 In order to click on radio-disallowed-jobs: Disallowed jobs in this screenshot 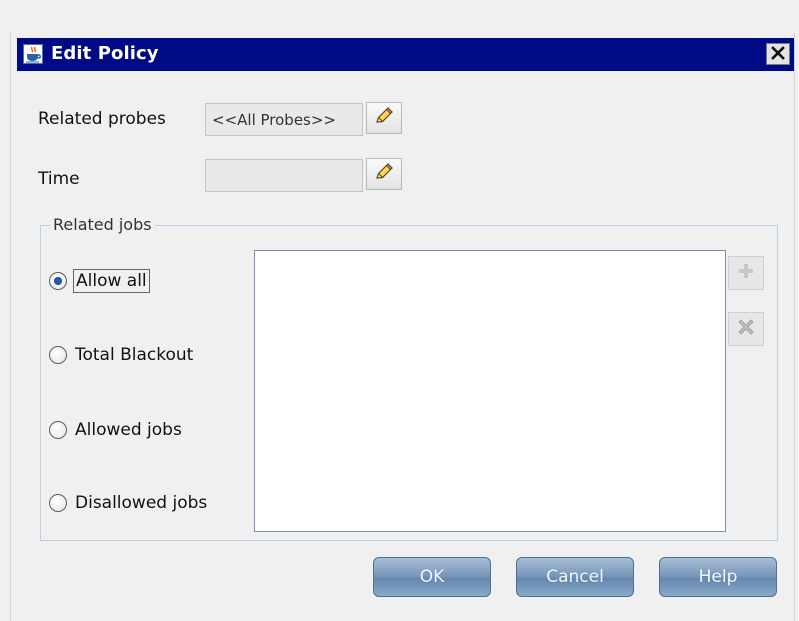, I will do `click(129, 503)`.